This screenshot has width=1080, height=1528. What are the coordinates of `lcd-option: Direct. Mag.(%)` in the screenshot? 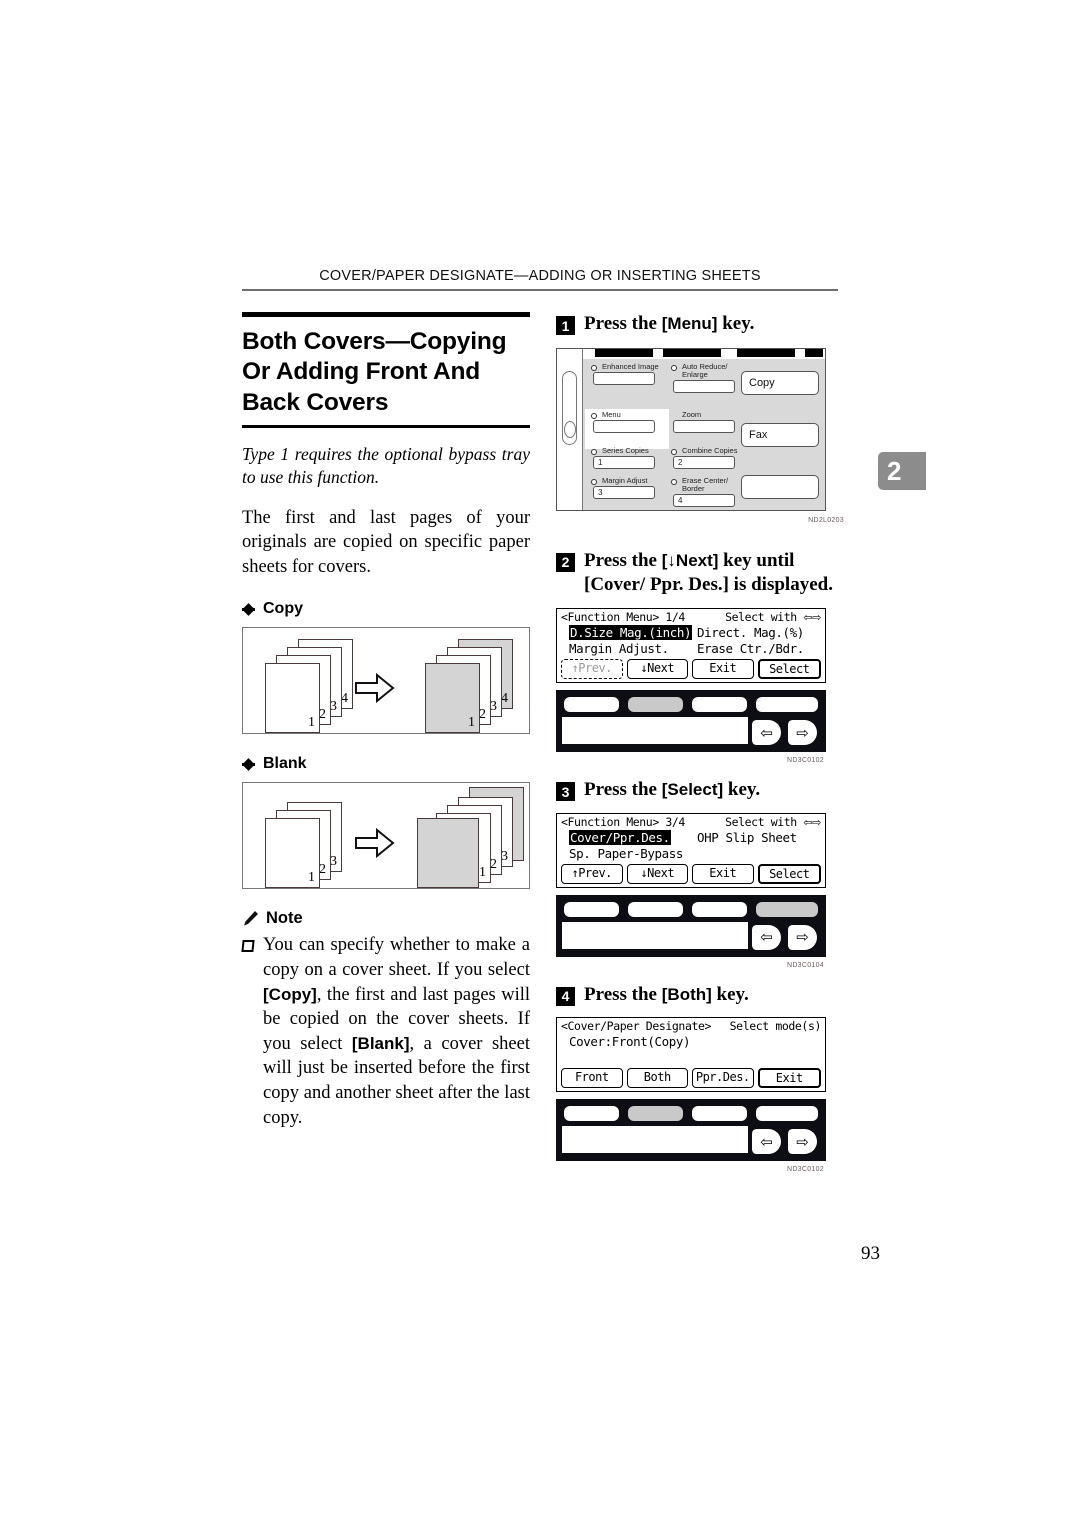 It's located at (750, 633).